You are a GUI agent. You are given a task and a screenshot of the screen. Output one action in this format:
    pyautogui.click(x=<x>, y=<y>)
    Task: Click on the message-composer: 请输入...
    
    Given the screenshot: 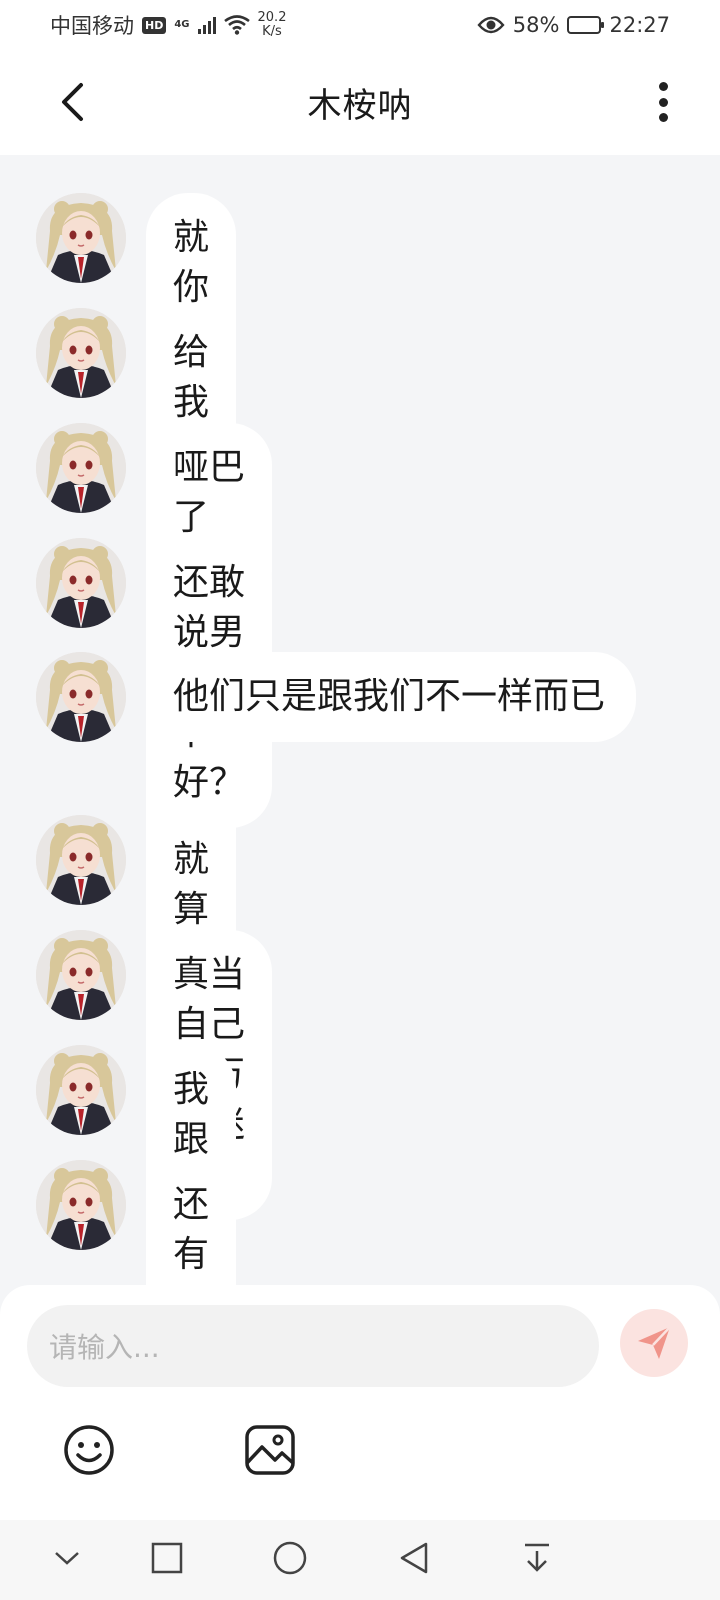 What is the action you would take?
    pyautogui.click(x=360, y=1402)
    